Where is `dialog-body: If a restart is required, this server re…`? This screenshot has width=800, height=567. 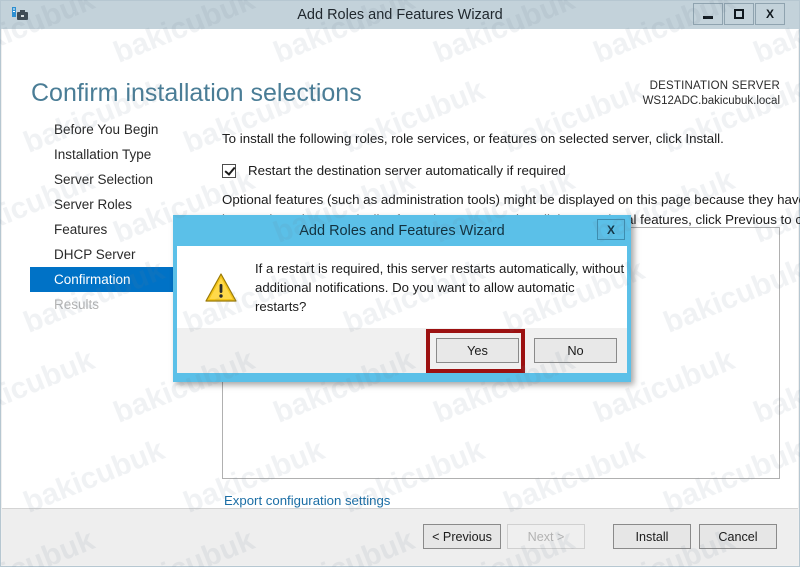
dialog-body: If a restart is required, this server re… is located at coordinates (402, 287).